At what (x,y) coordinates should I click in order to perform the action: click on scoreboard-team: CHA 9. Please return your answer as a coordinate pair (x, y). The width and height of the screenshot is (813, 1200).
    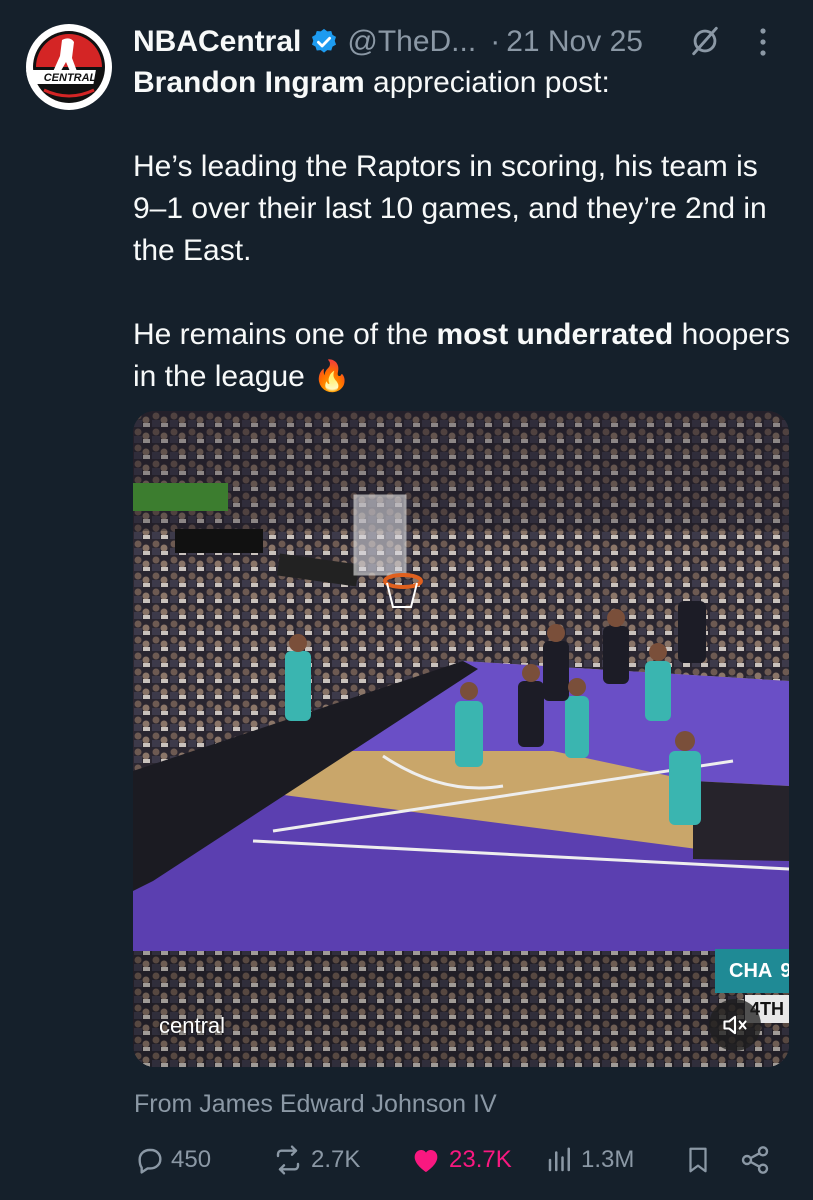
    Looking at the image, I should click on (752, 971).